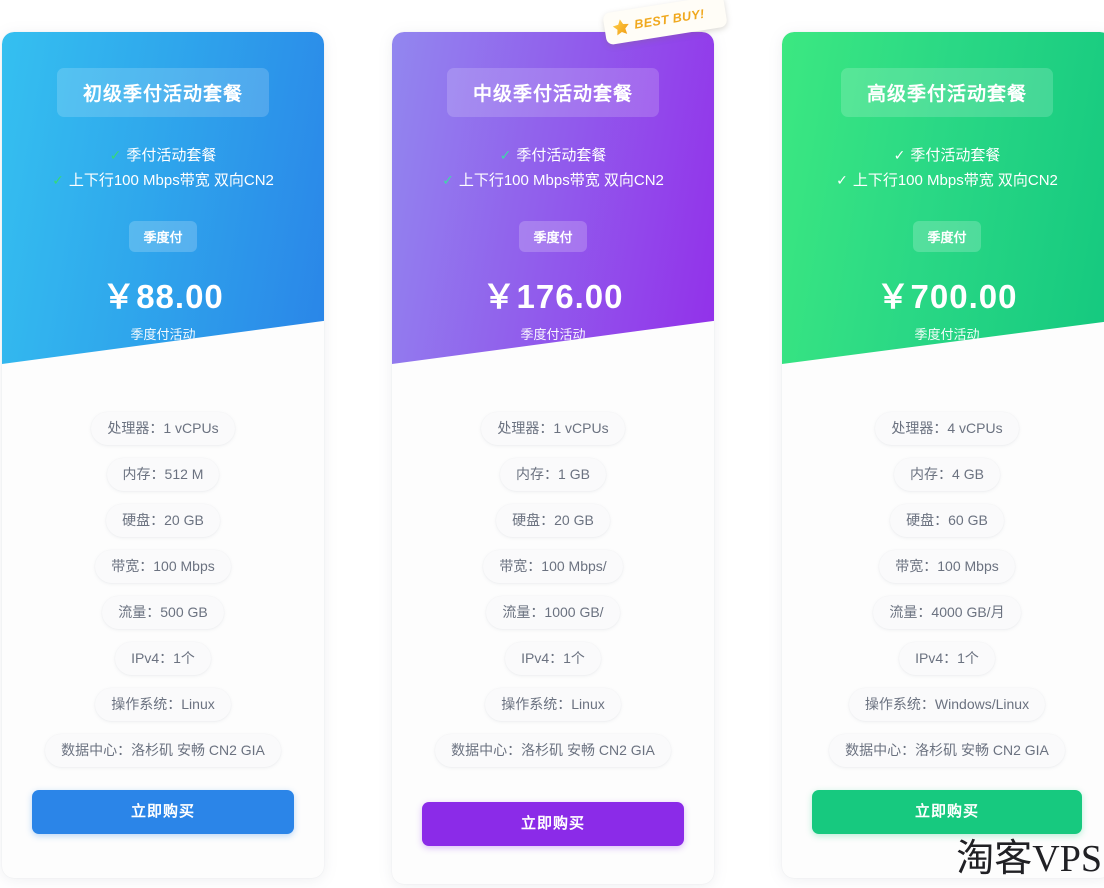  What do you see at coordinates (553, 824) in the screenshot?
I see `buy-now-button-standard: 立即购买` at bounding box center [553, 824].